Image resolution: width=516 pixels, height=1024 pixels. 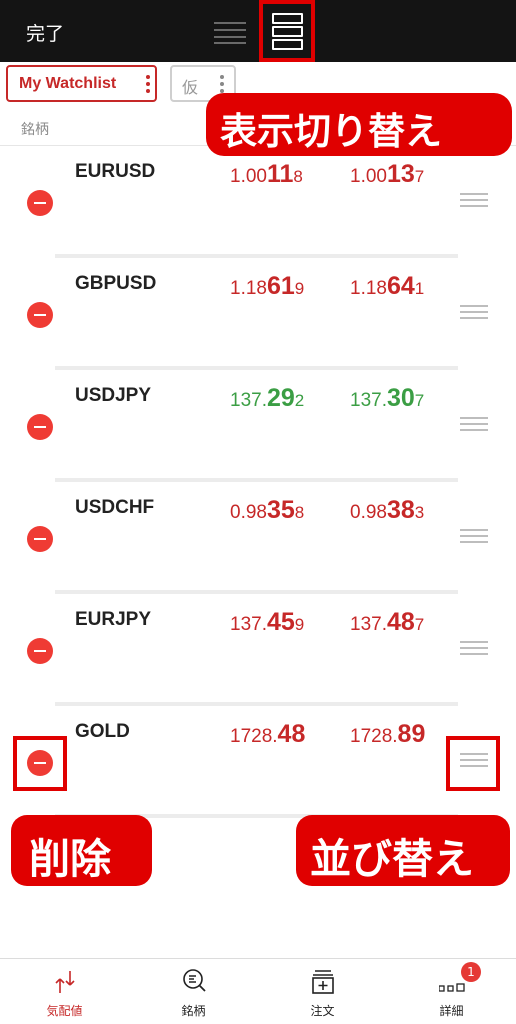 I want to click on price-pips: 89, so click(x=411, y=734).